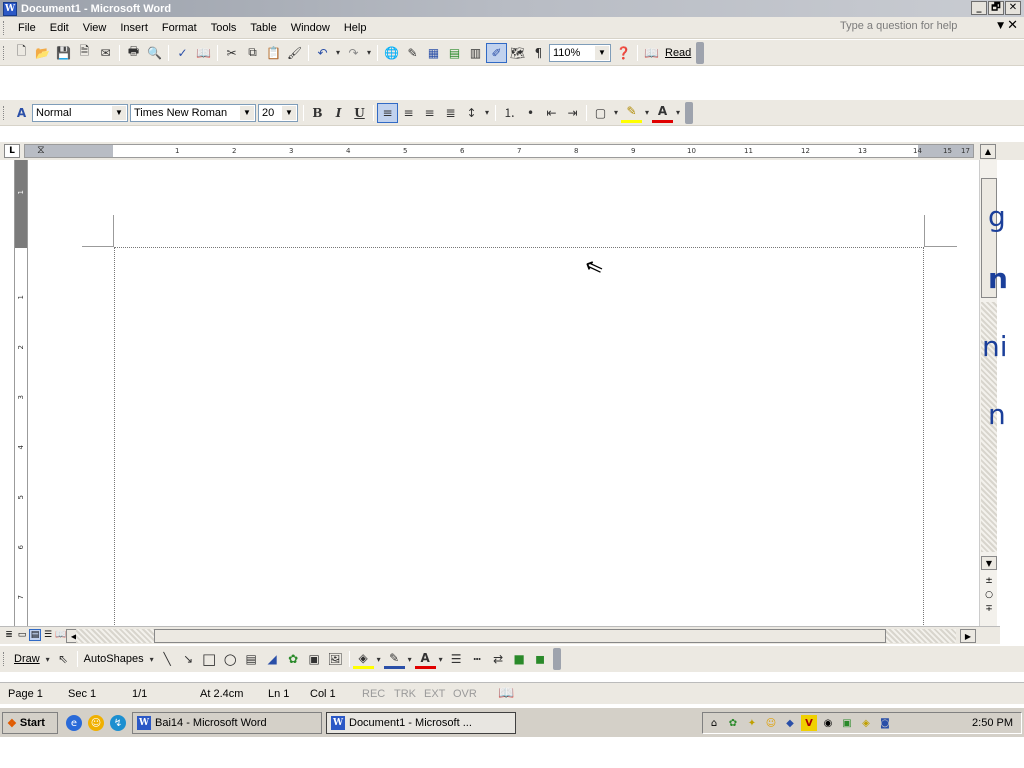 This screenshot has width=1024, height=768. Describe the element at coordinates (182, 53) in the screenshot. I see `spelling-icon: ✓` at that location.